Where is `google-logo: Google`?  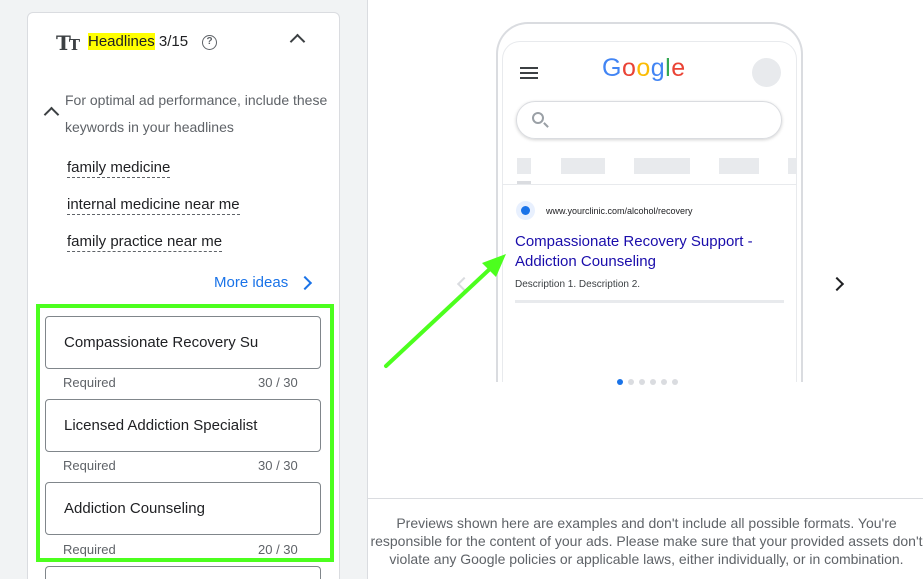 google-logo: Google is located at coordinates (644, 68).